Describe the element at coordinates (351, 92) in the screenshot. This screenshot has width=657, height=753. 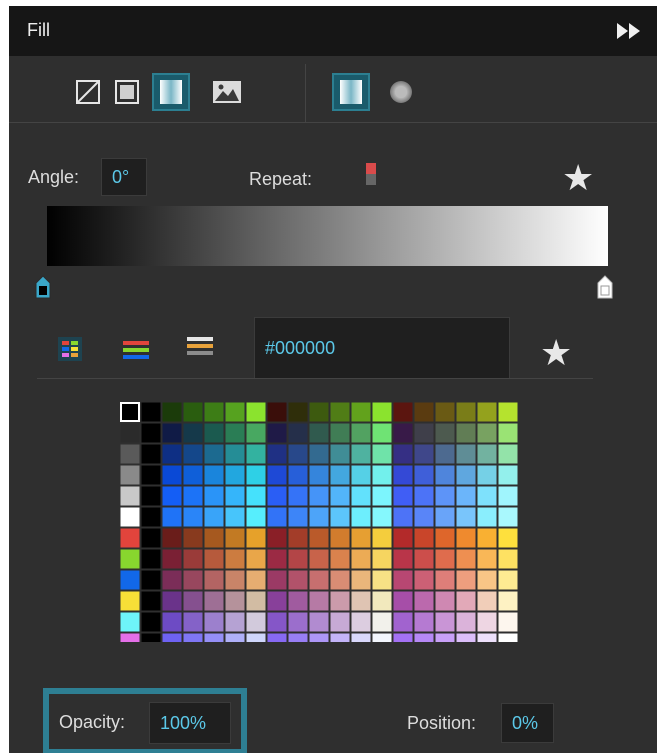
I see `linear-gradient-button` at that location.